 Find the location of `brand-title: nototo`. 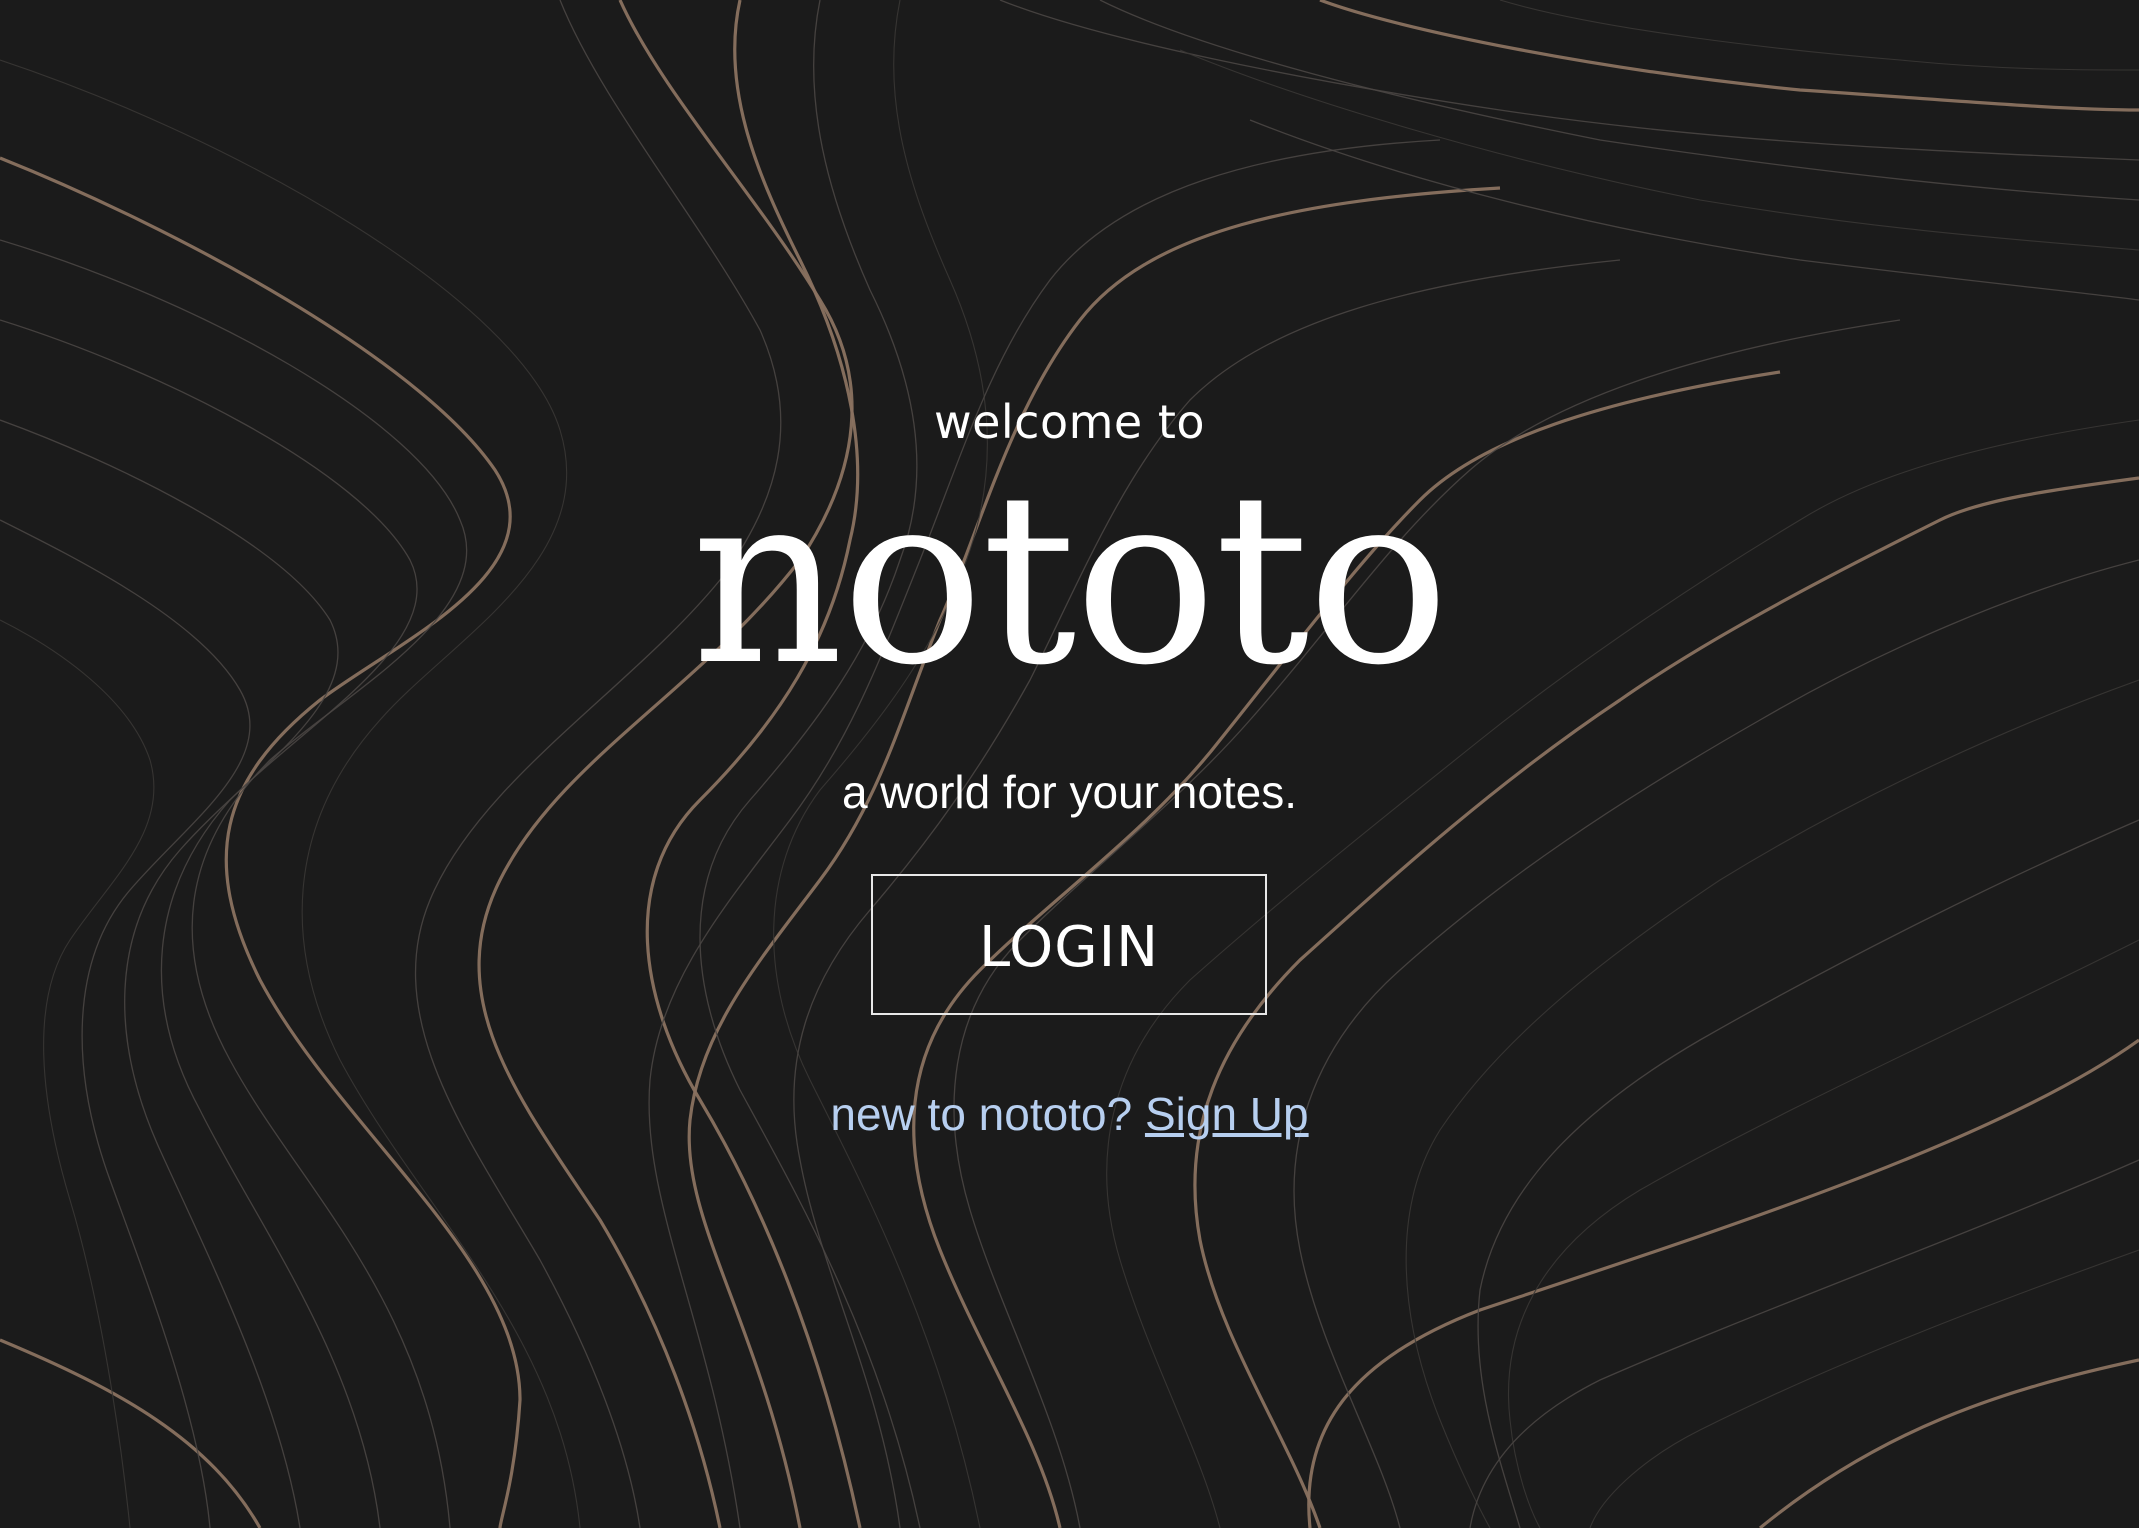

brand-title: nototo is located at coordinates (1070, 579).